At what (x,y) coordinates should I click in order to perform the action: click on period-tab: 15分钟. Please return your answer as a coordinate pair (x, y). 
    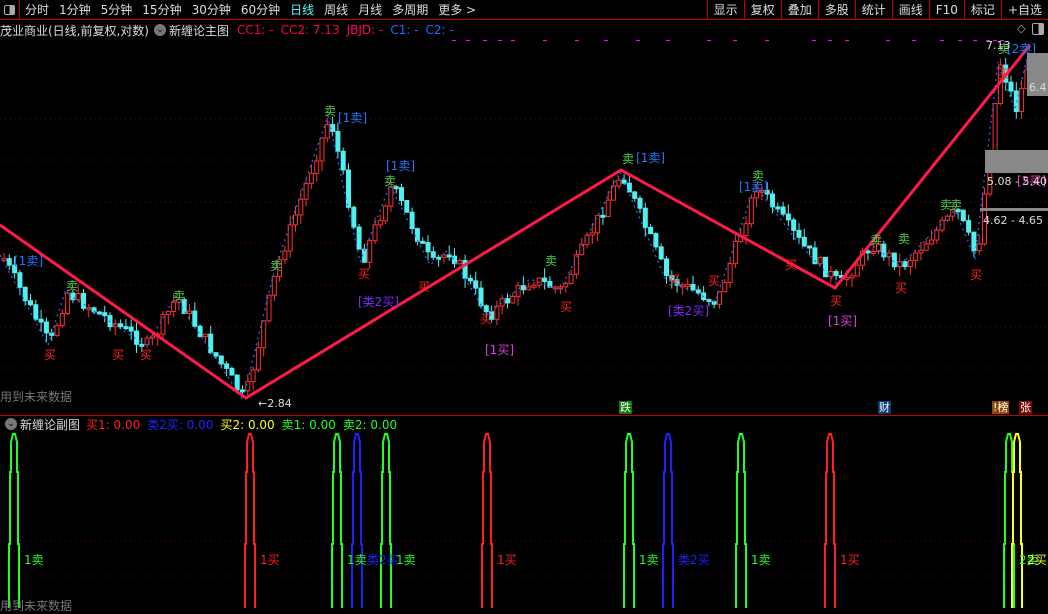
    Looking at the image, I should click on (161, 9).